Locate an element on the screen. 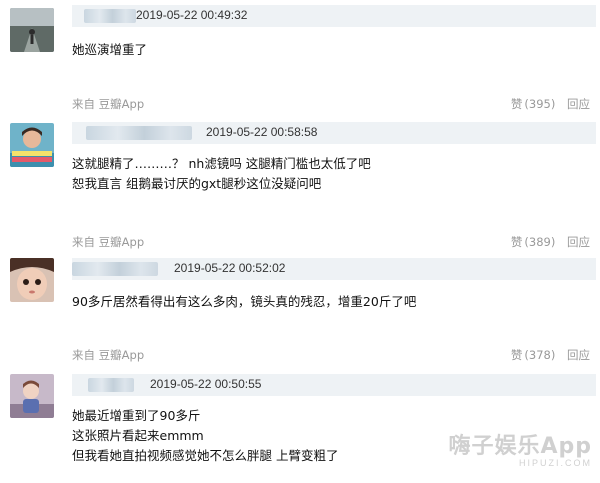 The height and width of the screenshot is (483, 600). comment-meta: 来自 豆瓣App 赞 (389) 回应 is located at coordinates (331, 242).